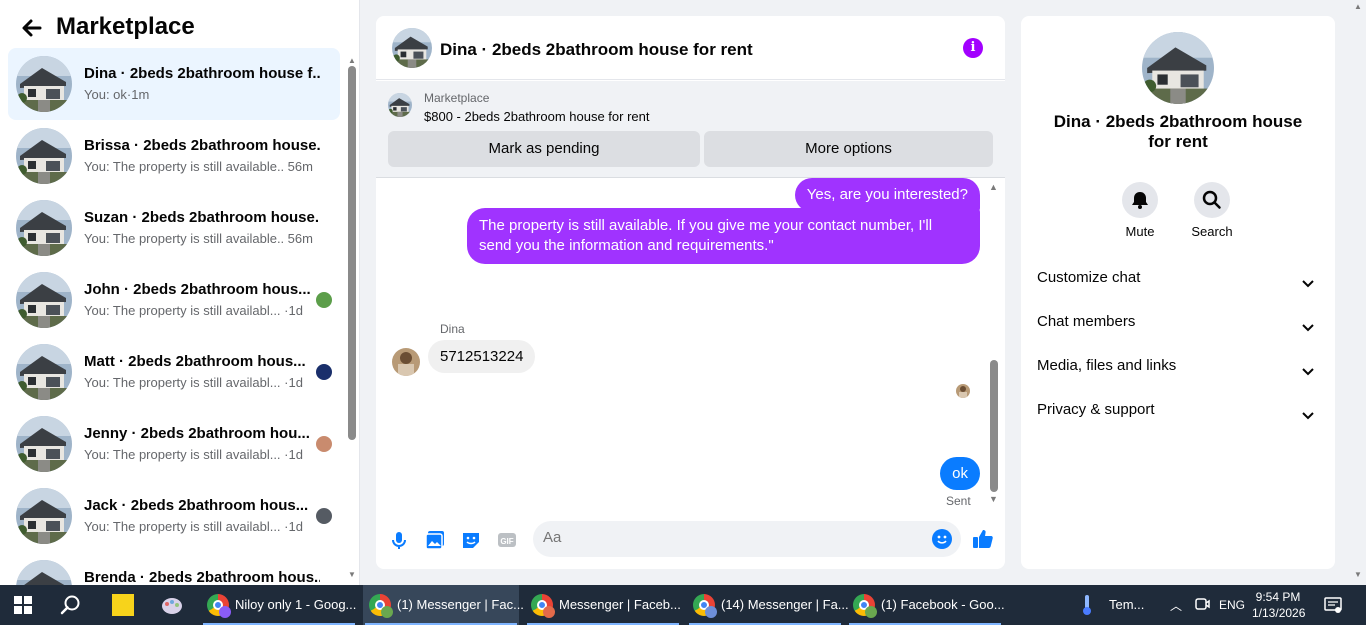  I want to click on outgoing-message: ok, so click(960, 473).